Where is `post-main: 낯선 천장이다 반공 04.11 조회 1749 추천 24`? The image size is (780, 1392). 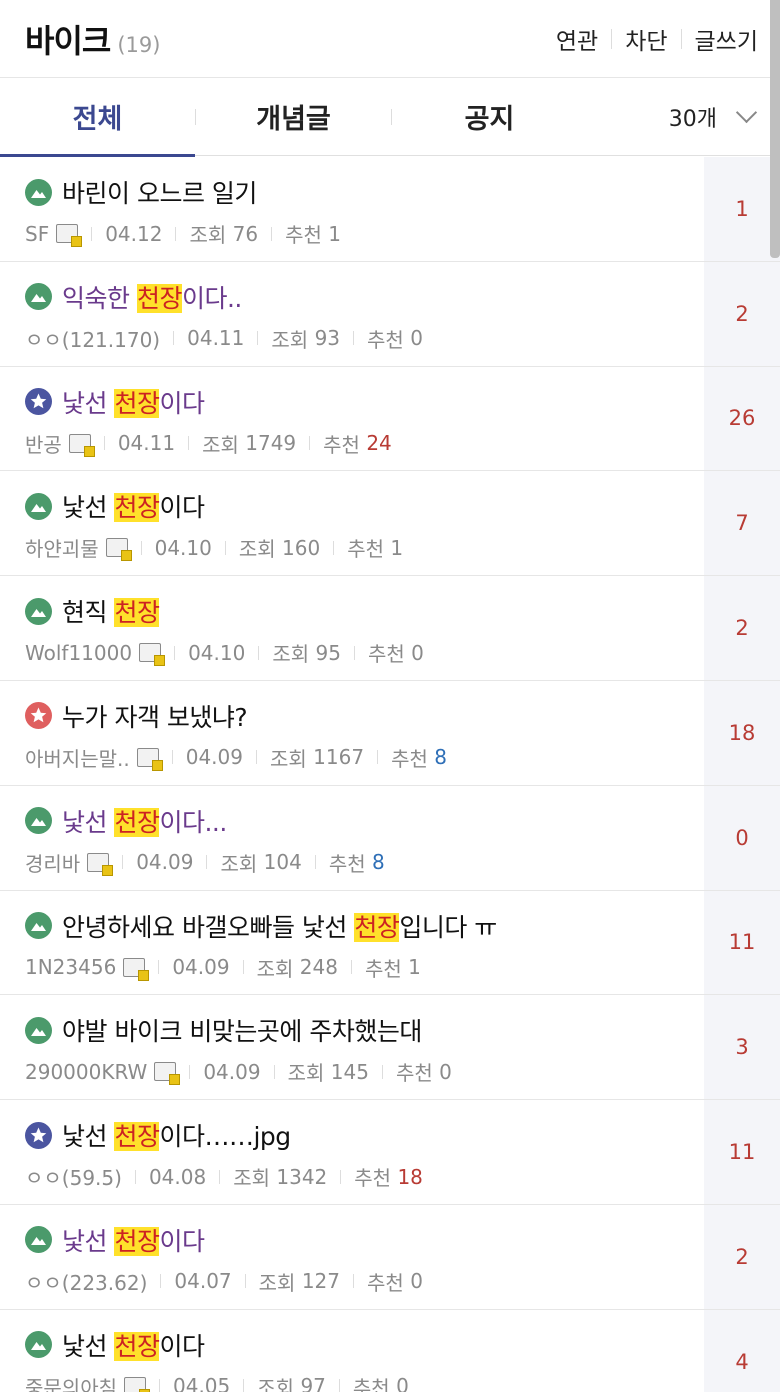 post-main: 낯선 천장이다 반공 04.11 조회 1749 추천 24 is located at coordinates (352, 419).